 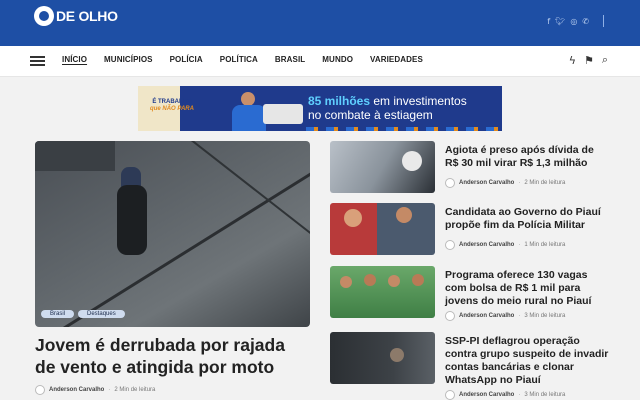 I want to click on logo-eye-icon, so click(x=44, y=16).